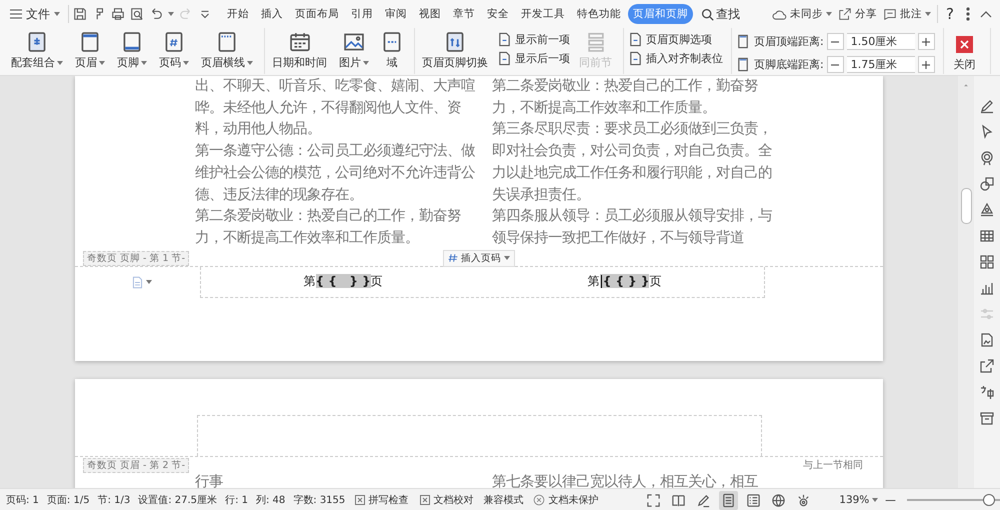 The height and width of the screenshot is (510, 1000). I want to click on archive-icon, so click(987, 418).